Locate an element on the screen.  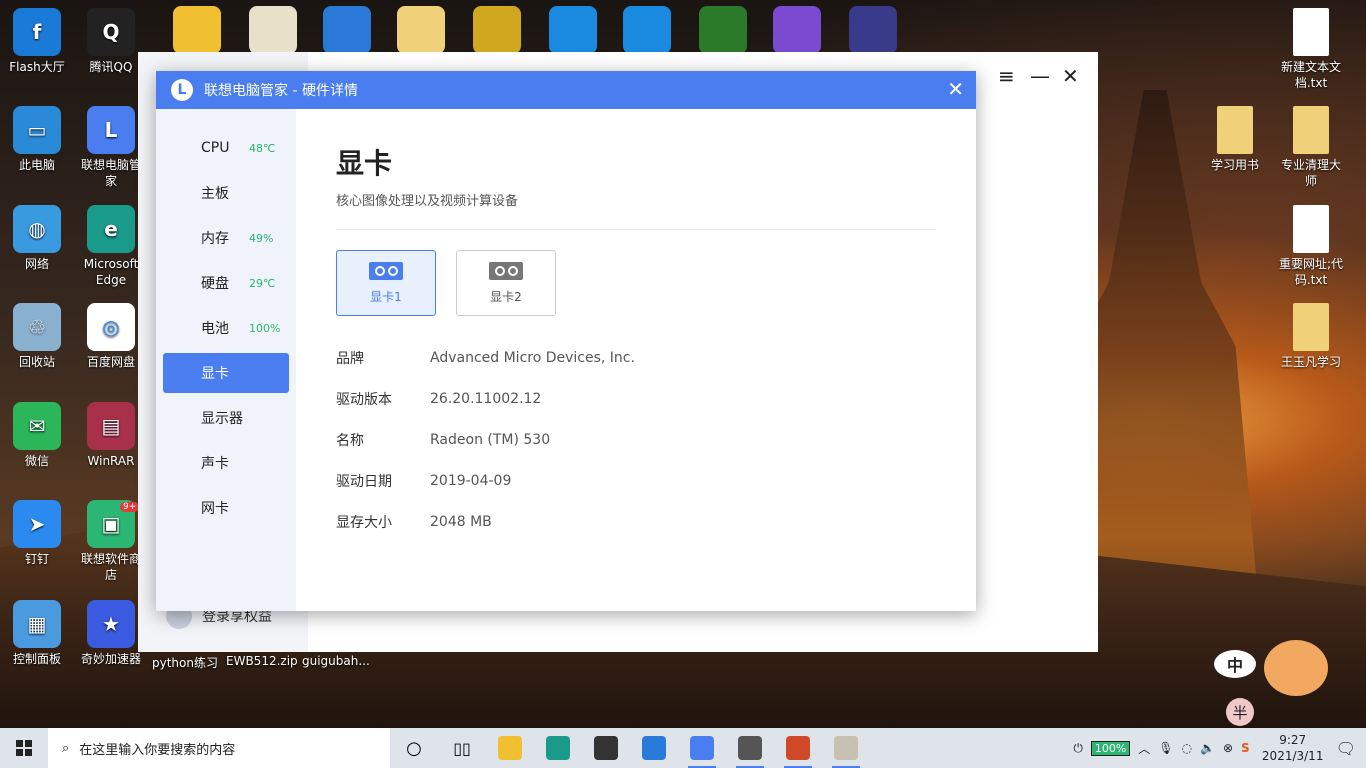
desktop-icon: e Microsoft Edge is located at coordinates (111, 246).